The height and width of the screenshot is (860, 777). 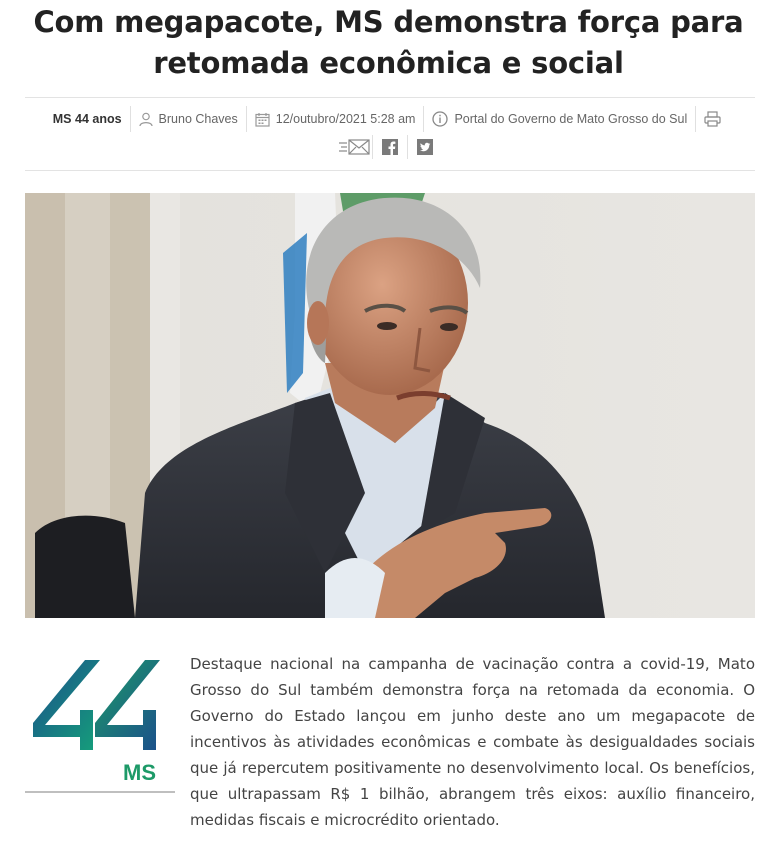 I want to click on share-twitter-button, so click(x=425, y=147).